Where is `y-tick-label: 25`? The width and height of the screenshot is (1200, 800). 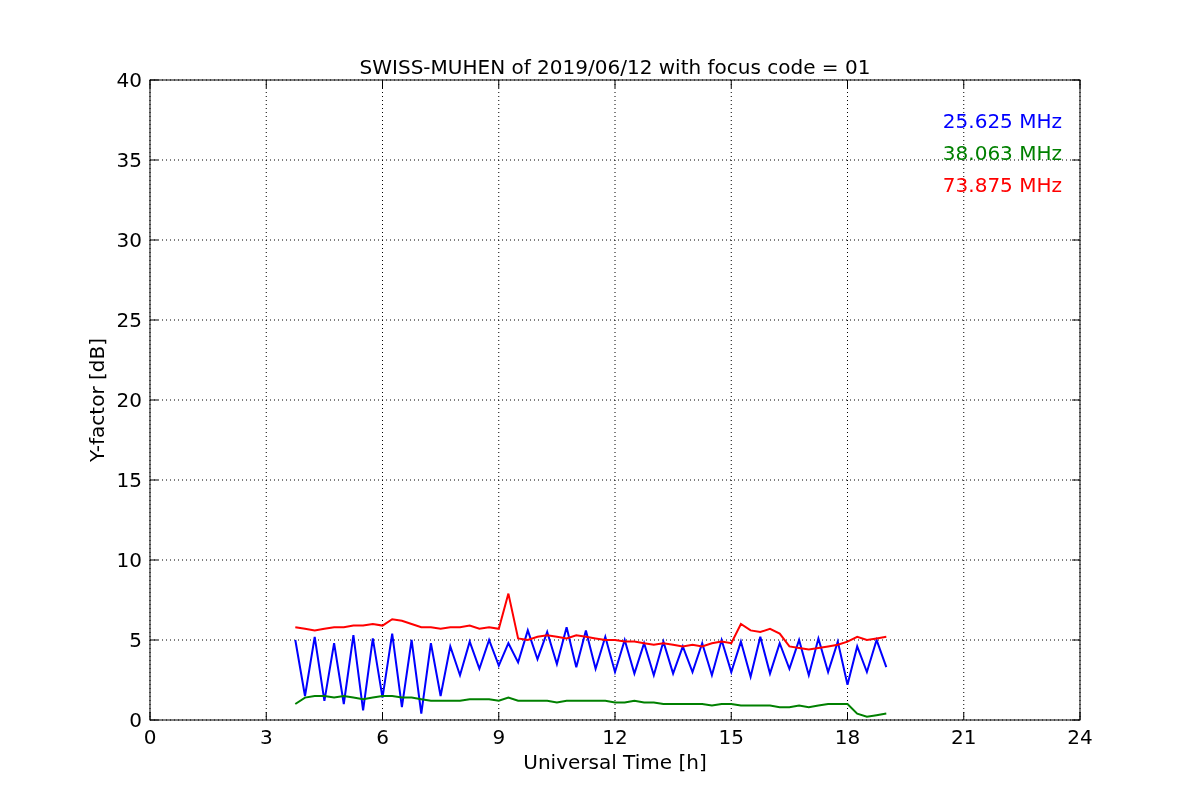 y-tick-label: 25 is located at coordinates (129, 320).